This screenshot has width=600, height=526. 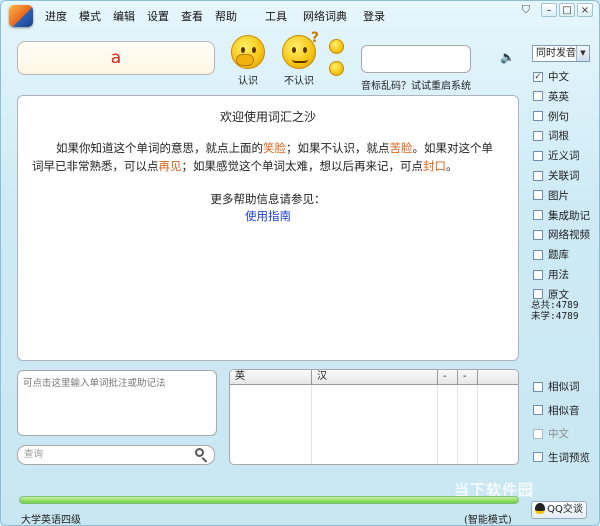 I want to click on menu-tools: 工具, so click(x=276, y=16).